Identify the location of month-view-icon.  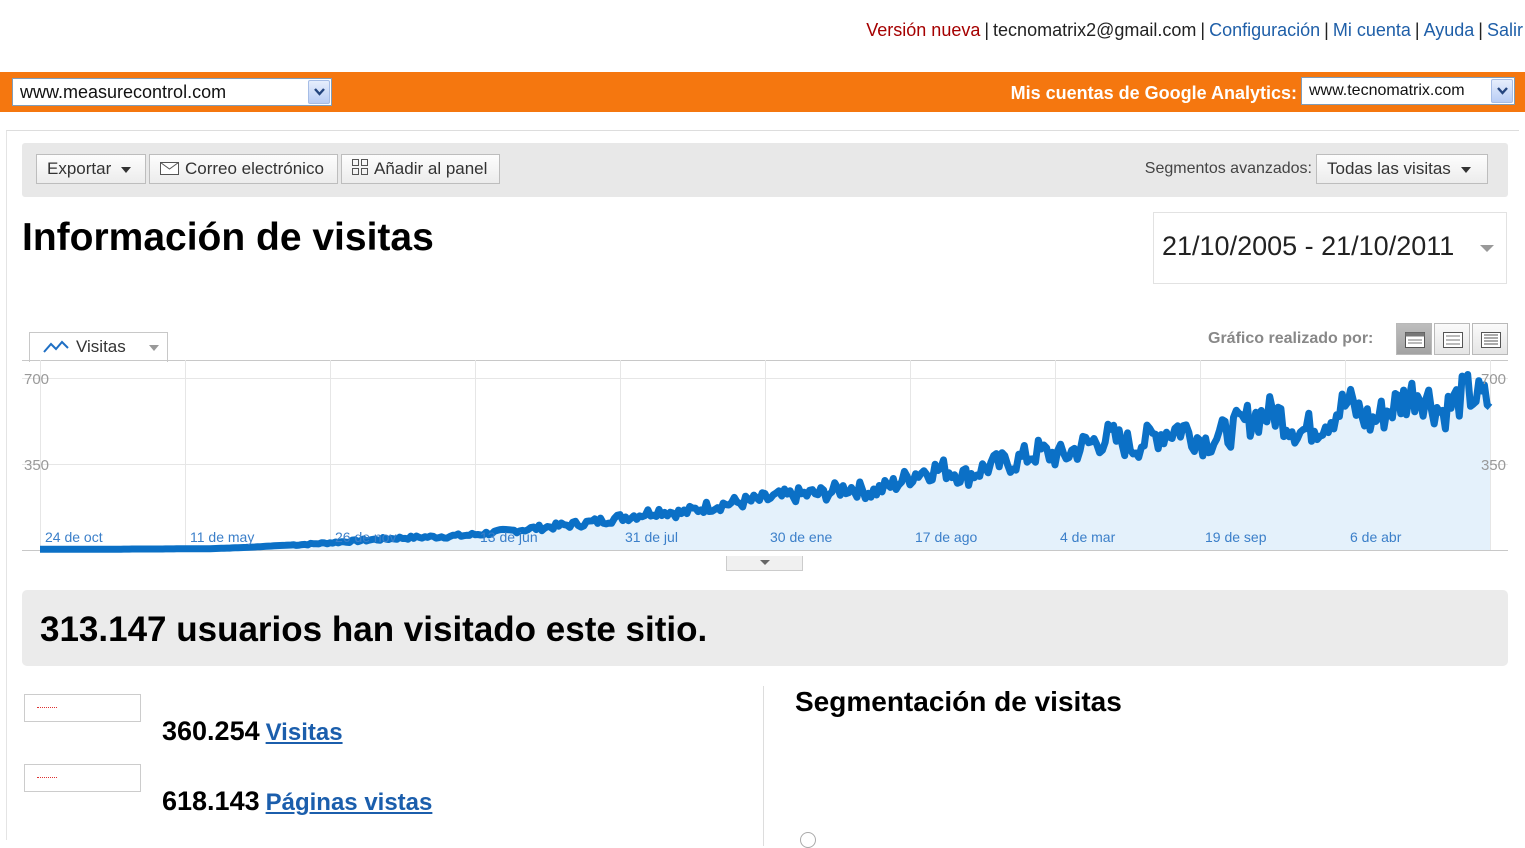
(1491, 340).